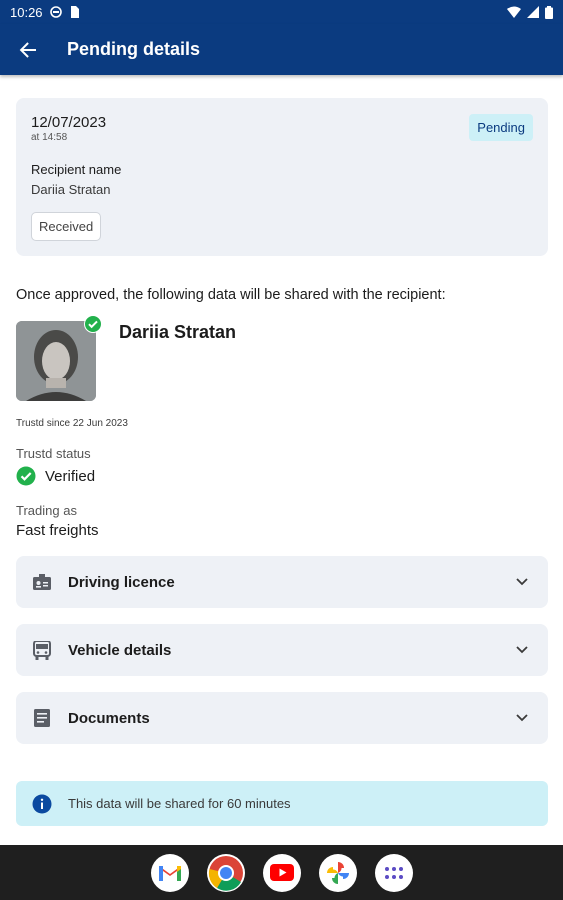 Image resolution: width=563 pixels, height=900 pixels. I want to click on arrow-left-icon, so click(27, 49).